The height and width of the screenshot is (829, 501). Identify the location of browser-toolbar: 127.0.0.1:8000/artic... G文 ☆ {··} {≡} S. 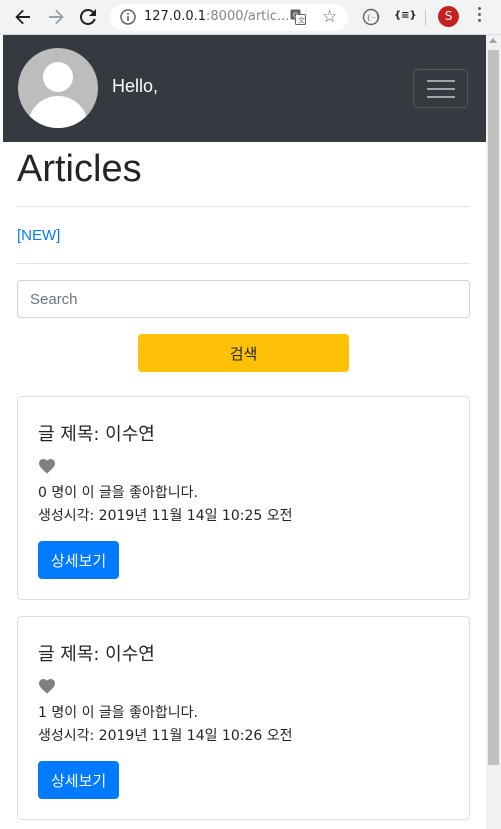
(250, 17).